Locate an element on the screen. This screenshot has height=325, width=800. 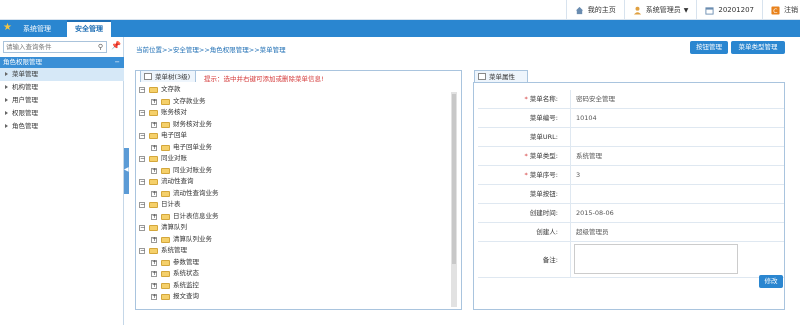
form-value: 10104 is located at coordinates (586, 118).